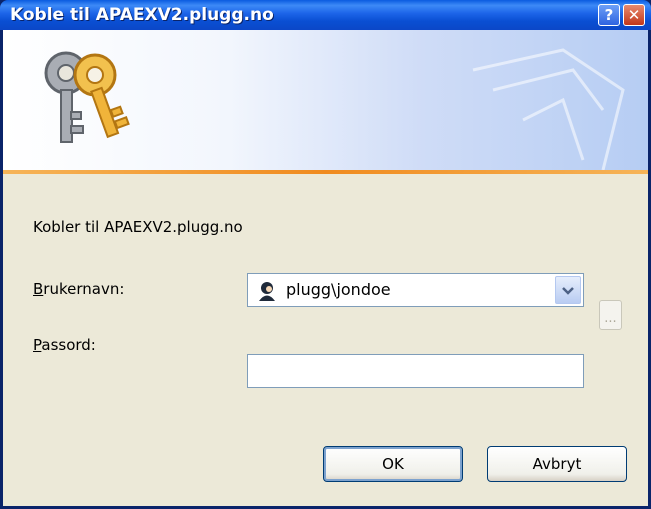  What do you see at coordinates (142, 15) in the screenshot?
I see `window-title: Koble til APAEXV2.plugg.no` at bounding box center [142, 15].